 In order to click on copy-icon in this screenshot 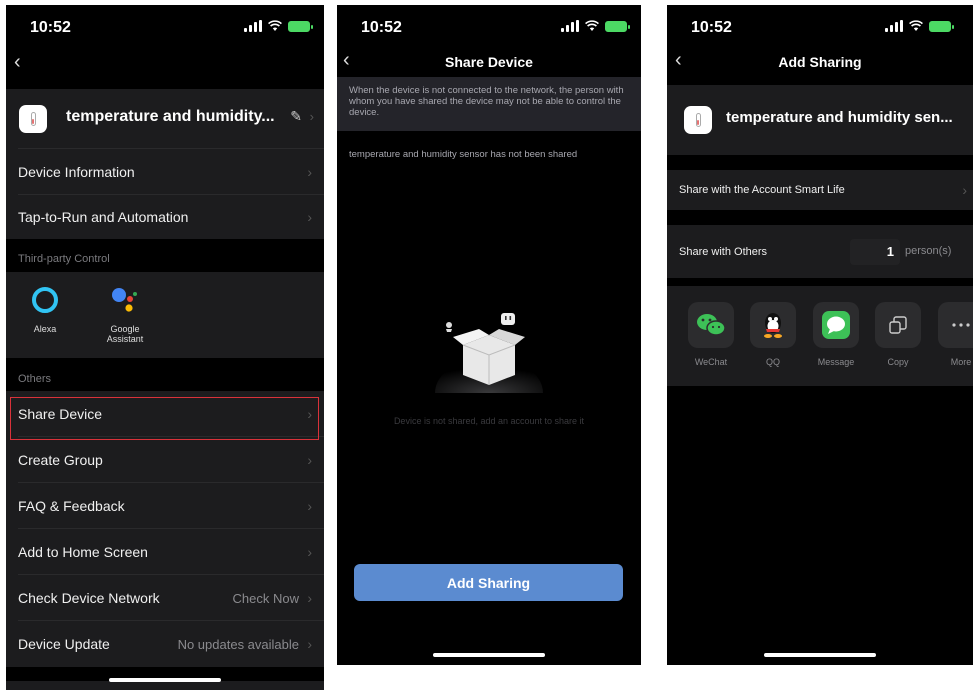, I will do `click(898, 325)`.